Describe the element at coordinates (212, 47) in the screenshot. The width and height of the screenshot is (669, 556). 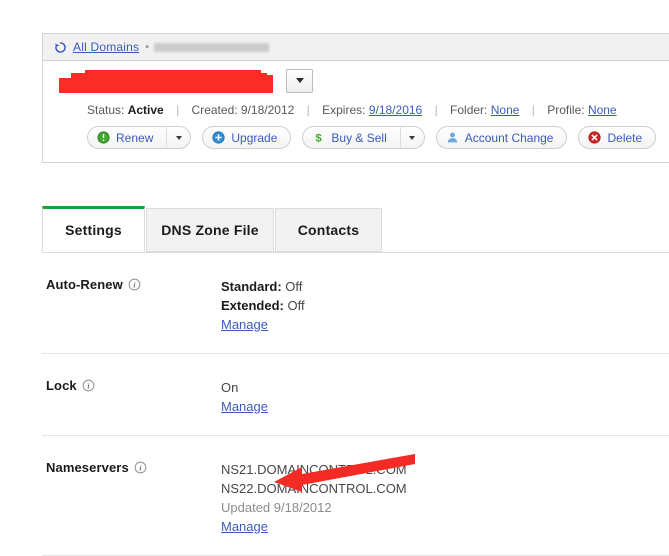
I see `breadcrumb-current-domain-redacted` at that location.